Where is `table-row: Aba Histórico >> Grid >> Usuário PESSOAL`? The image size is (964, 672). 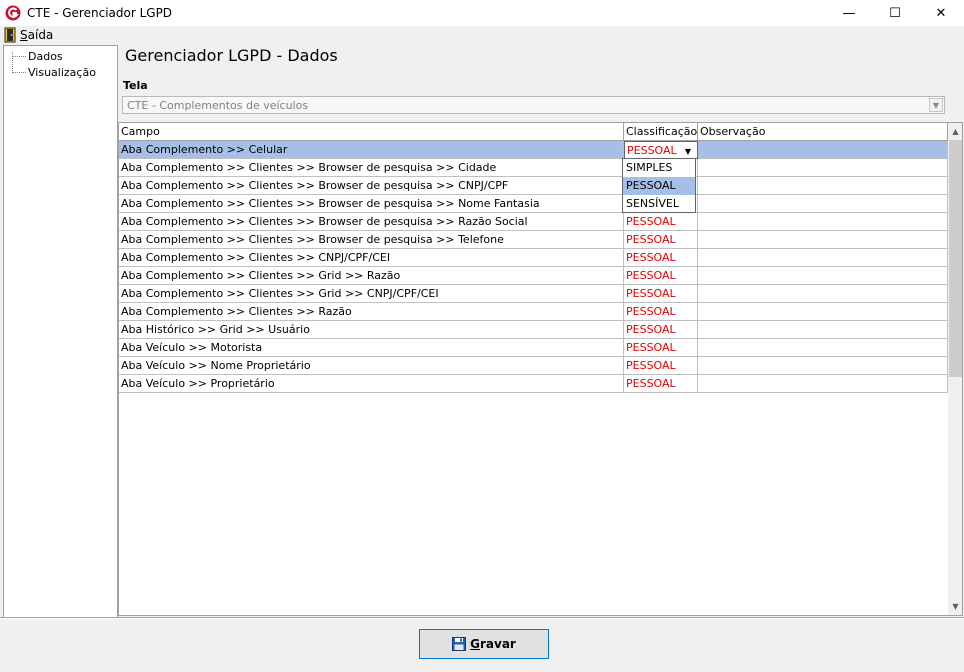 table-row: Aba Histórico >> Grid >> Usuário PESSOAL is located at coordinates (533, 330).